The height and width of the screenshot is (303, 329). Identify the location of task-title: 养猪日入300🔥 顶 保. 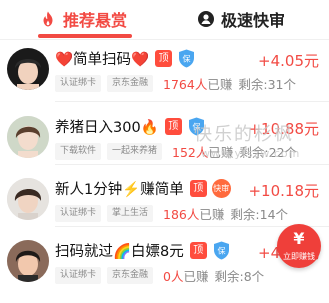
(130, 126).